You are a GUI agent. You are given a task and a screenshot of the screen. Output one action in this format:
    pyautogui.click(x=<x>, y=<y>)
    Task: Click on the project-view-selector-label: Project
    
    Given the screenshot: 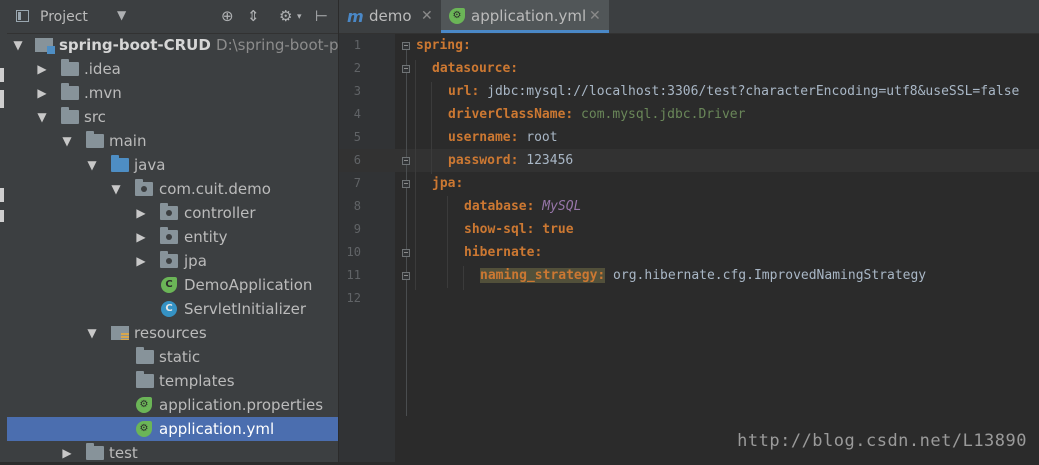 What is the action you would take?
    pyautogui.click(x=64, y=17)
    